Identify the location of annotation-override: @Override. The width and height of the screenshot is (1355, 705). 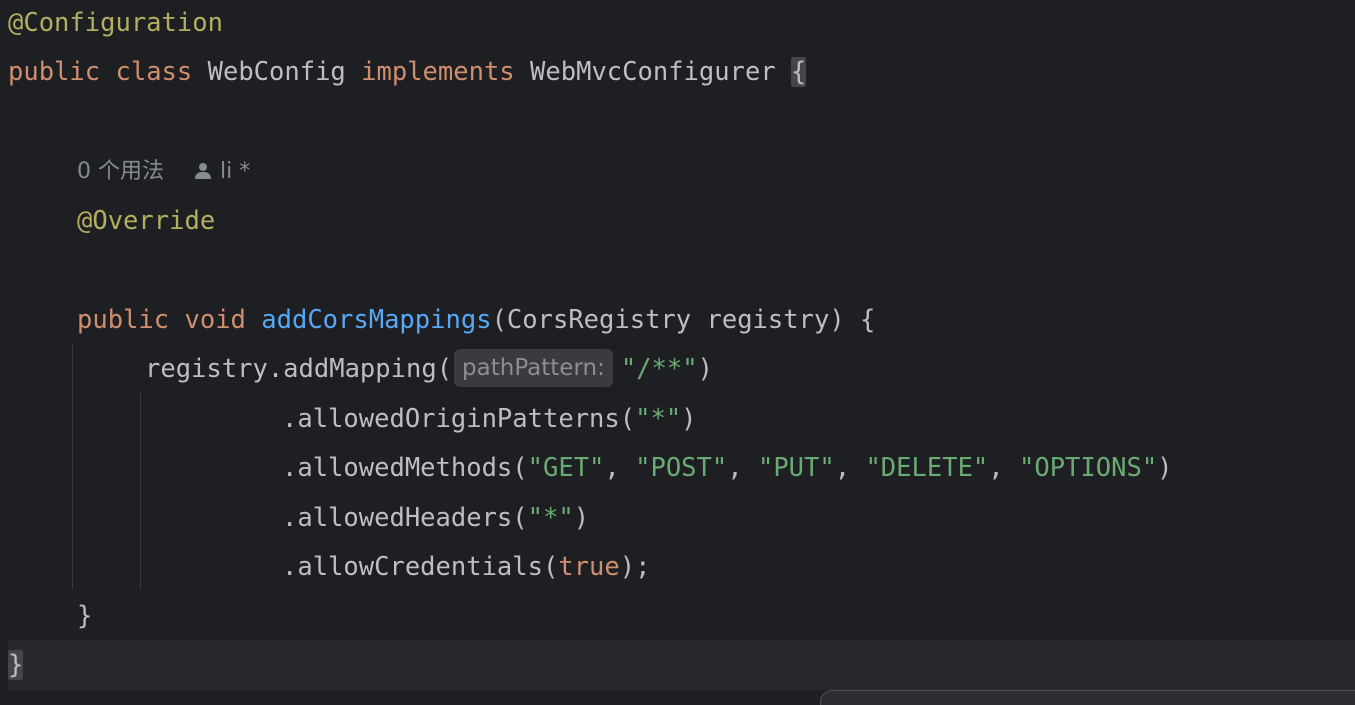
(146, 221).